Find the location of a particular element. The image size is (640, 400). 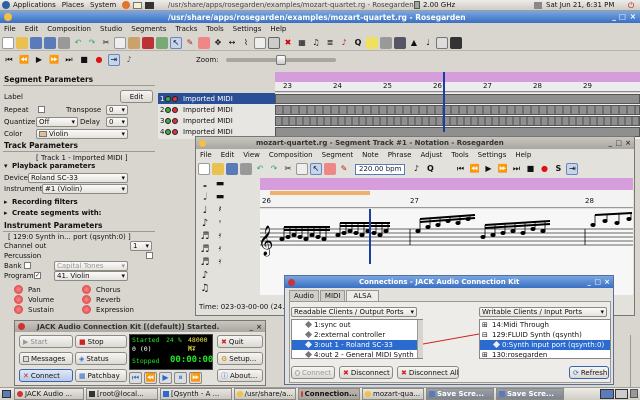

foot-icon is located at coordinates (6, 5).